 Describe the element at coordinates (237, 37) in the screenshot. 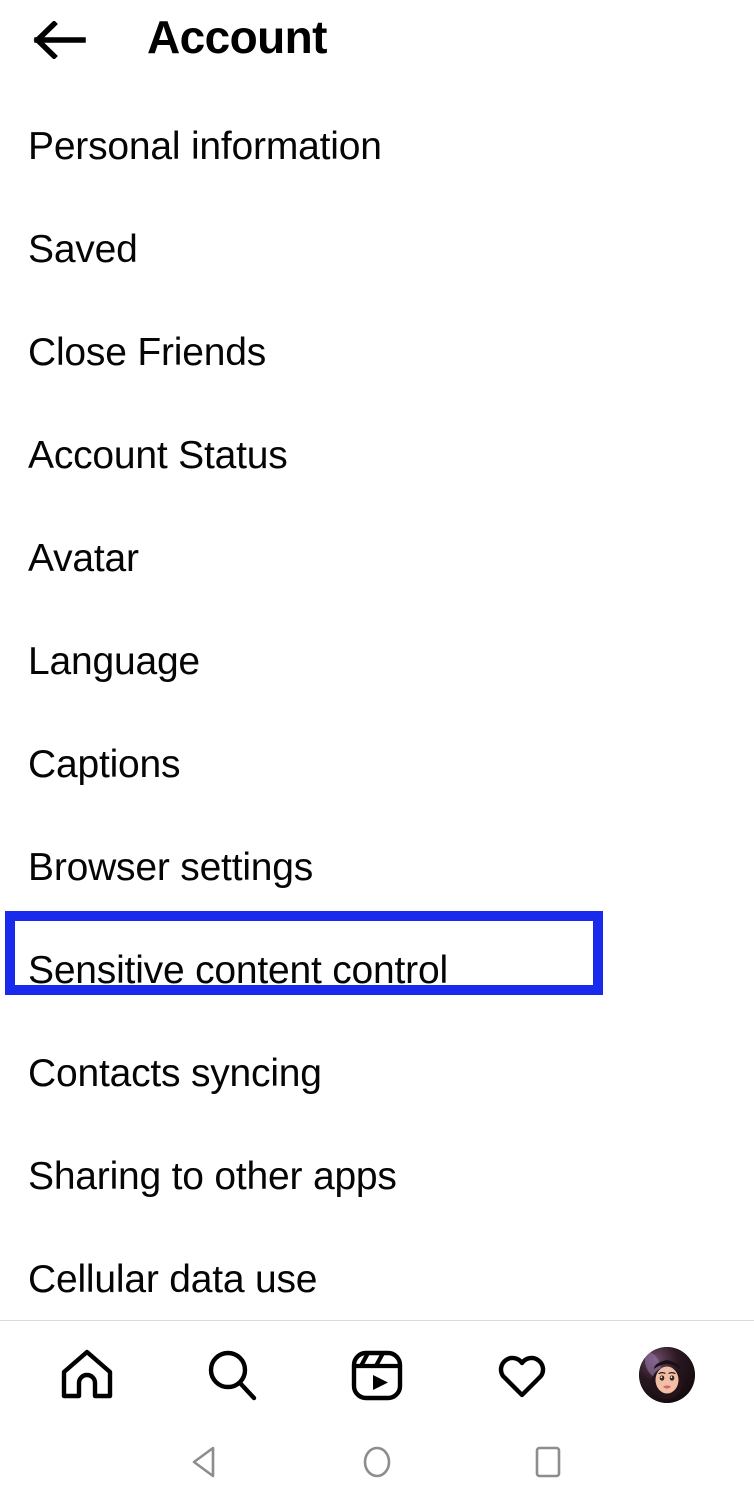

I see `page-title: Account` at that location.